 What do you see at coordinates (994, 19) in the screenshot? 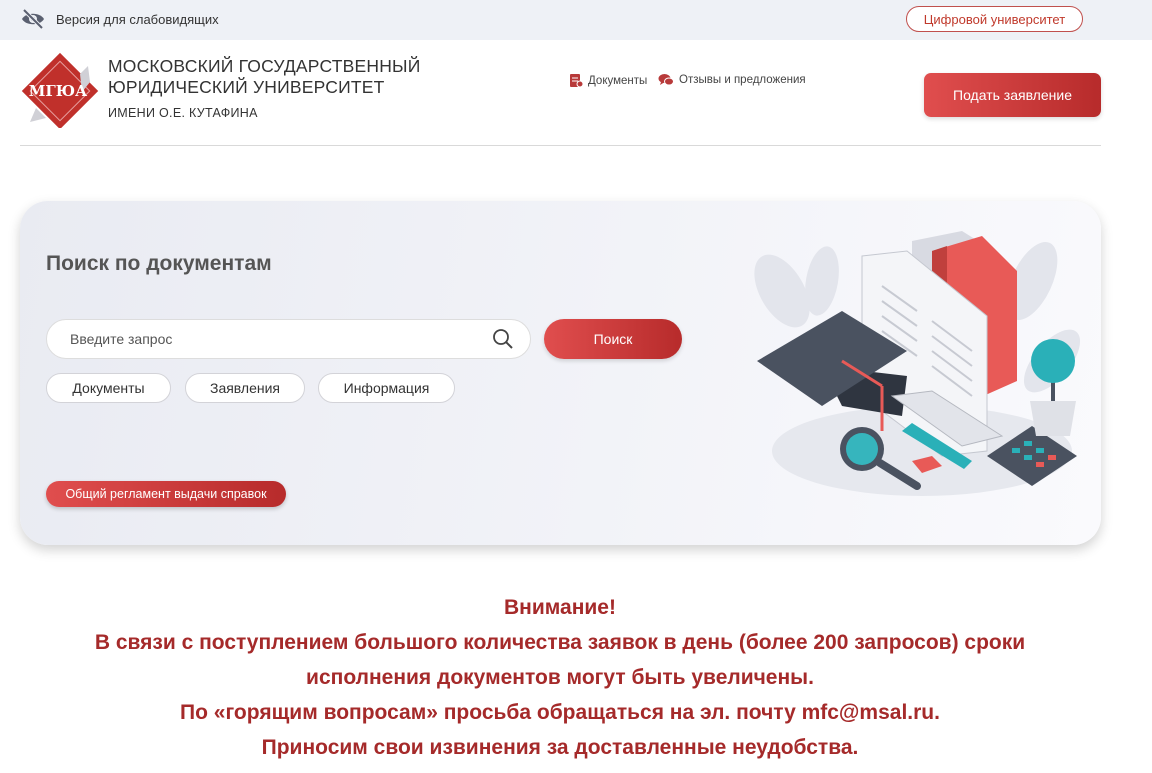
I see `digital-university-button: Цифровой университет` at bounding box center [994, 19].